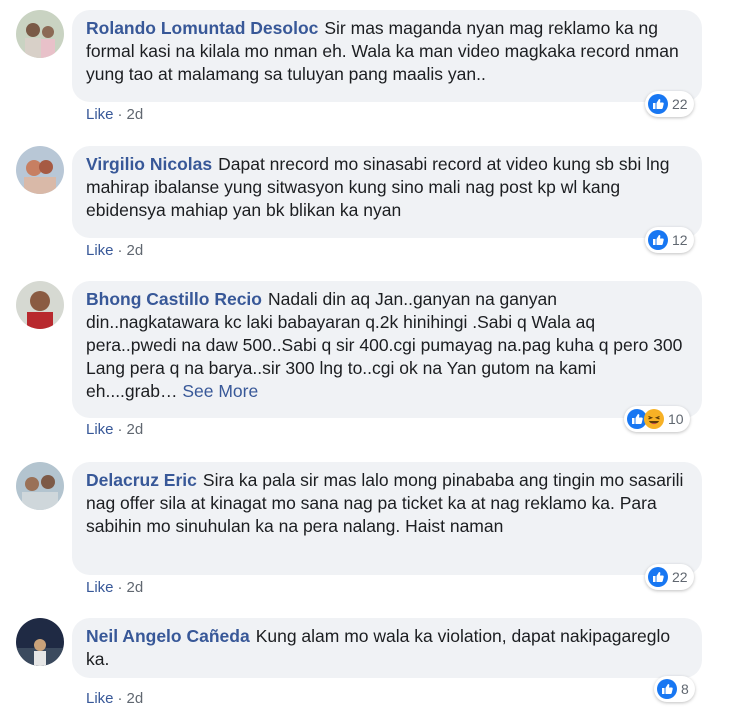 The height and width of the screenshot is (721, 750). What do you see at coordinates (669, 240) in the screenshot?
I see `reaction-summary: 12` at bounding box center [669, 240].